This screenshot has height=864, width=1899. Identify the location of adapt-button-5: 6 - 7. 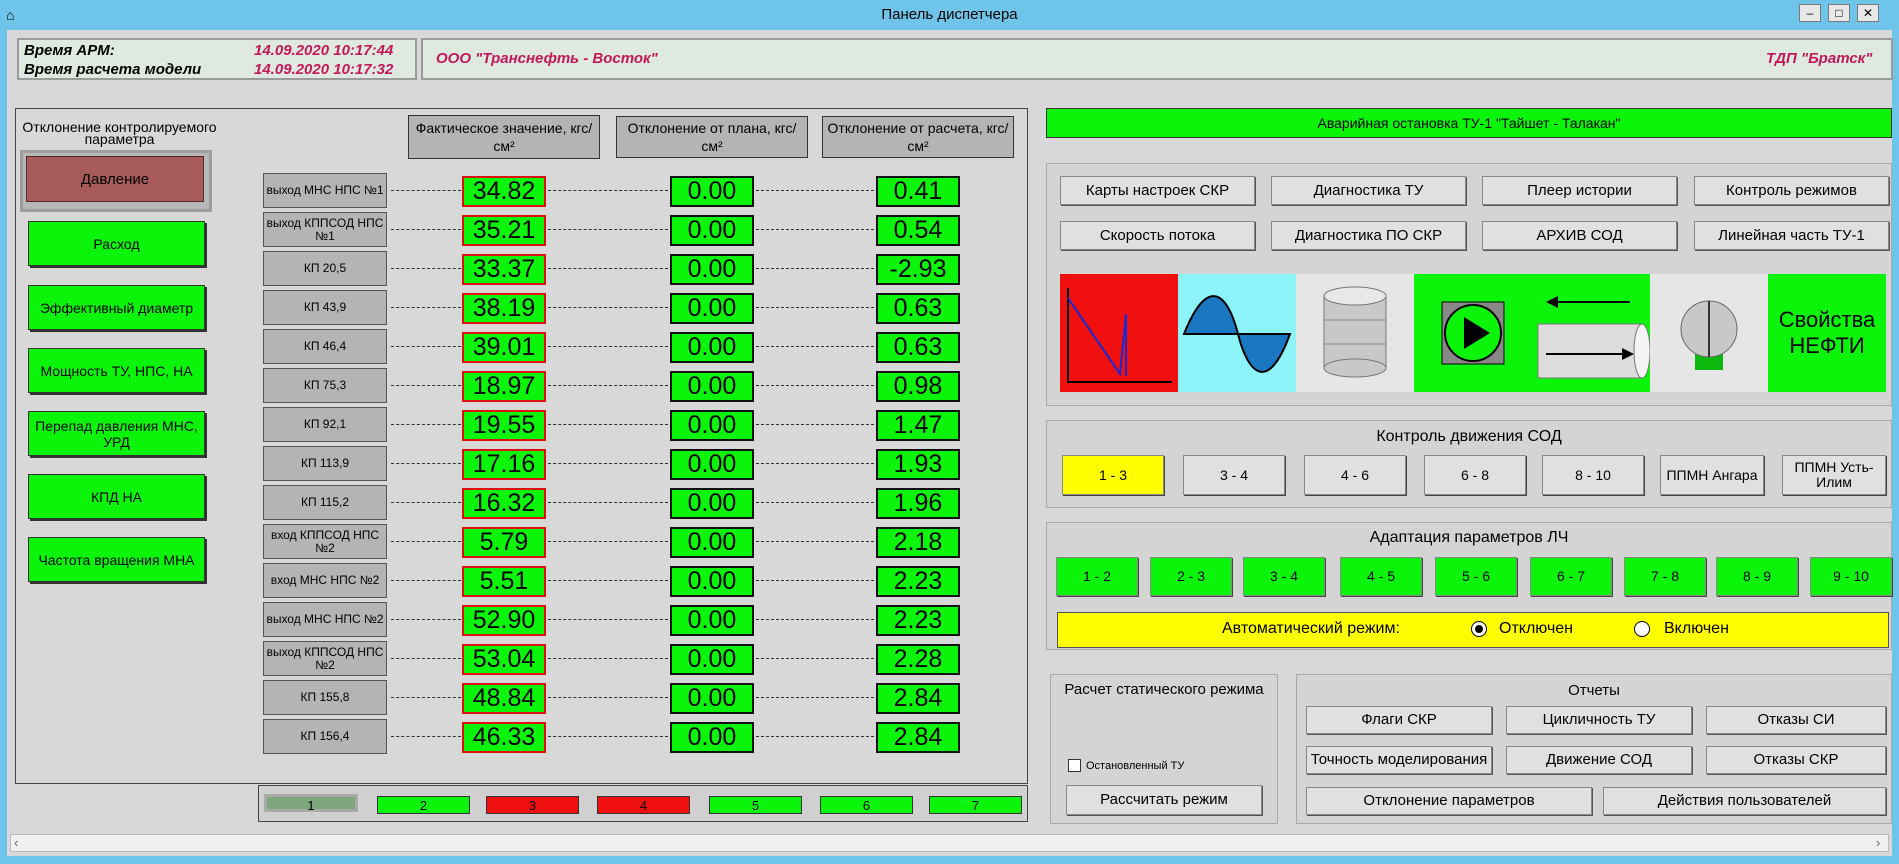
(1571, 576).